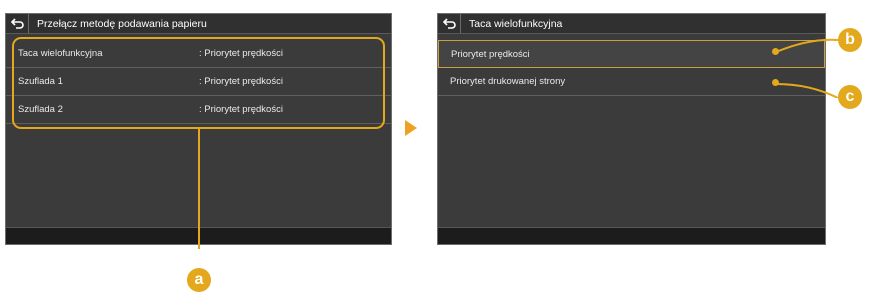 The image size is (871, 298). What do you see at coordinates (850, 40) in the screenshot?
I see `callout-badge-b: b` at bounding box center [850, 40].